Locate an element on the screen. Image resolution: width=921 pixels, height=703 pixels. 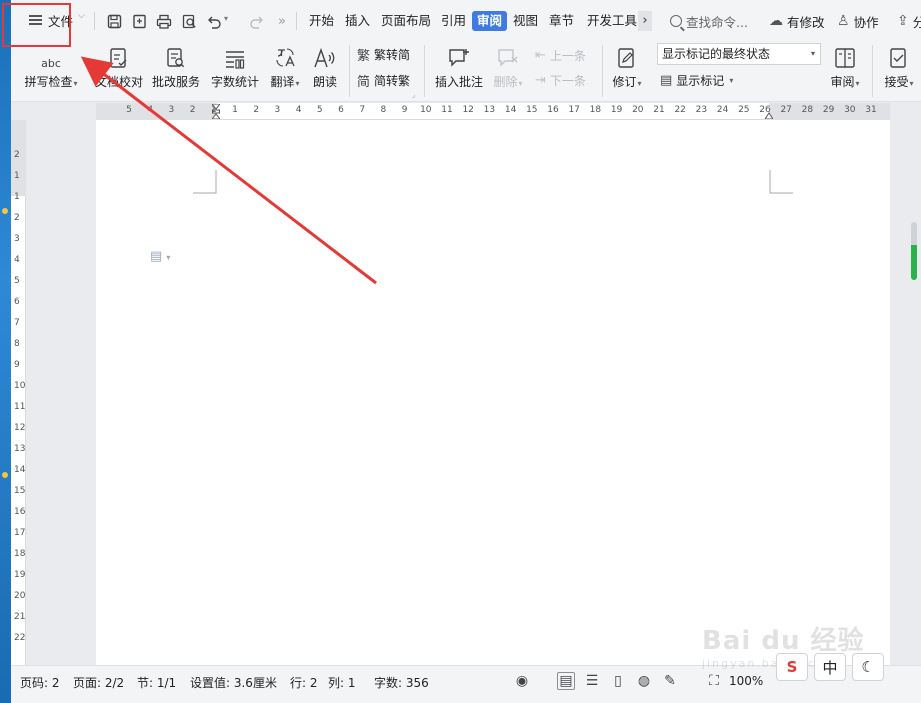
markup-display-select: 显示标记的最终状态 ▾ is located at coordinates (739, 54).